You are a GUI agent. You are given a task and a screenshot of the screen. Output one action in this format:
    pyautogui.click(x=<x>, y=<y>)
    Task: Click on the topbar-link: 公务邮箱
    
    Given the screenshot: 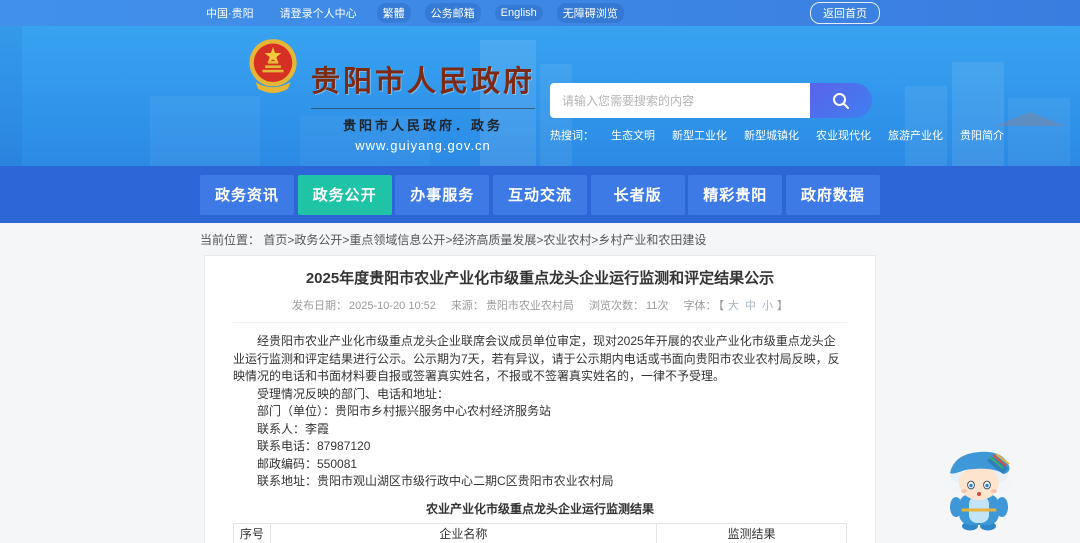 What is the action you would take?
    pyautogui.click(x=452, y=13)
    